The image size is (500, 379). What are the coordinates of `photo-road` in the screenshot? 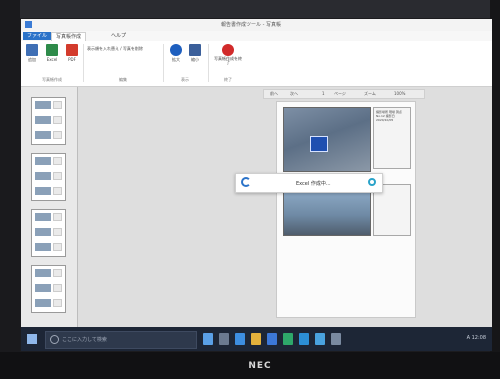 It's located at (327, 139).